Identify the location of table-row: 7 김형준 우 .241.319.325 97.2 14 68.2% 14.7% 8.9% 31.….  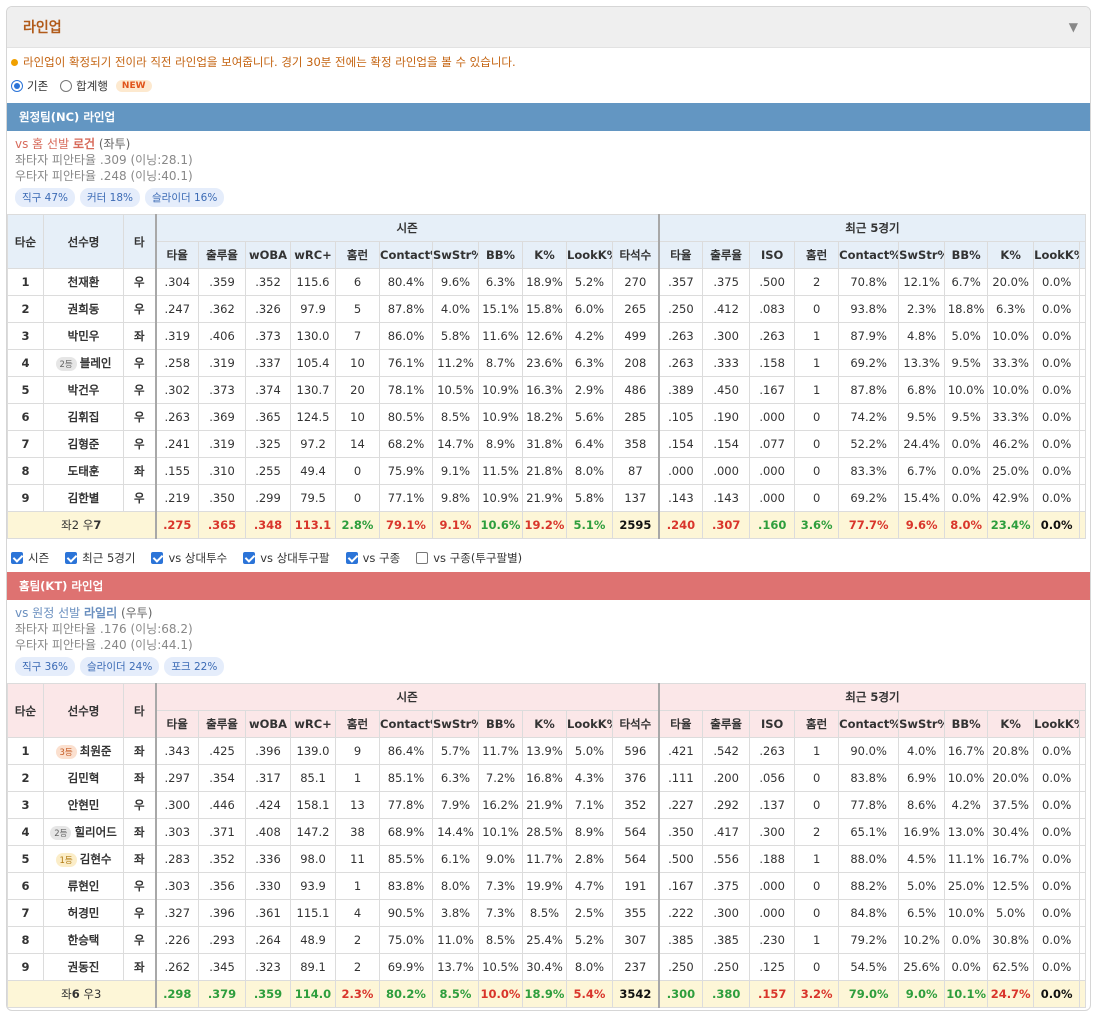
(547, 444).